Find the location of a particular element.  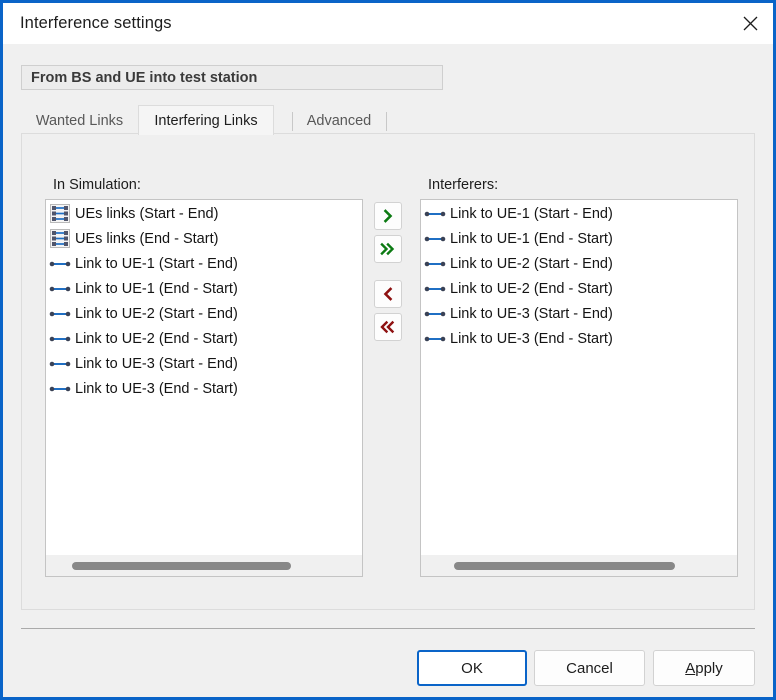

tab-advanced: Advanced is located at coordinates (339, 121).